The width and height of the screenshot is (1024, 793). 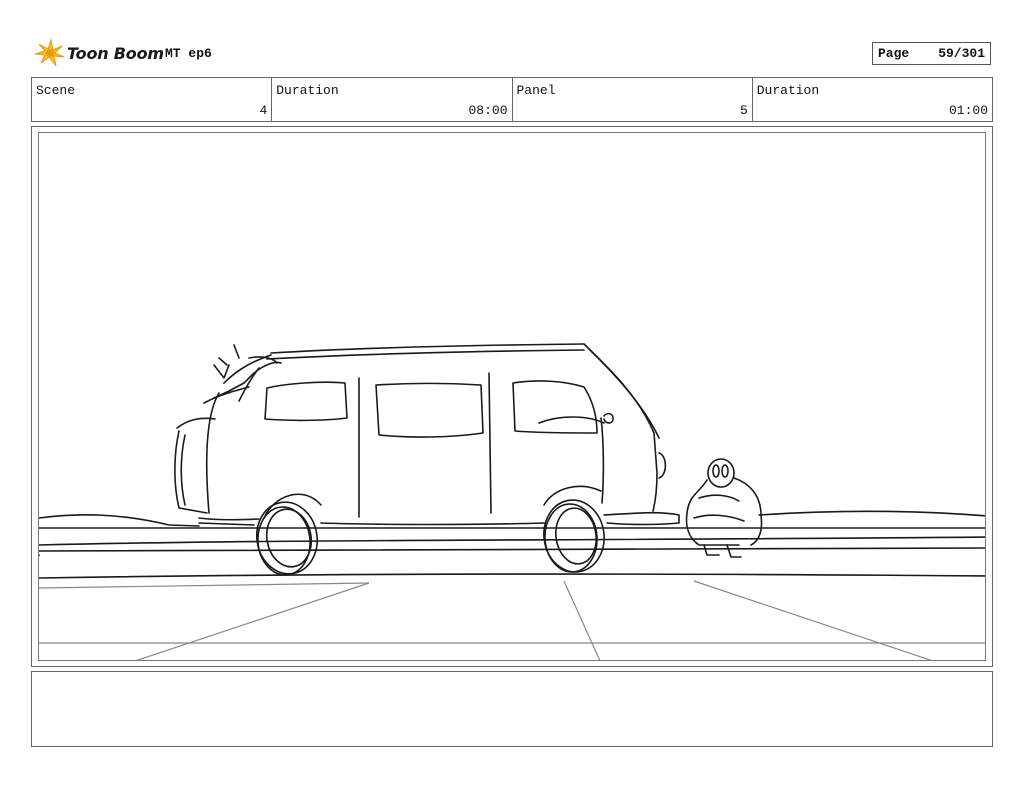 What do you see at coordinates (743, 110) in the screenshot?
I see `panel-value: 5` at bounding box center [743, 110].